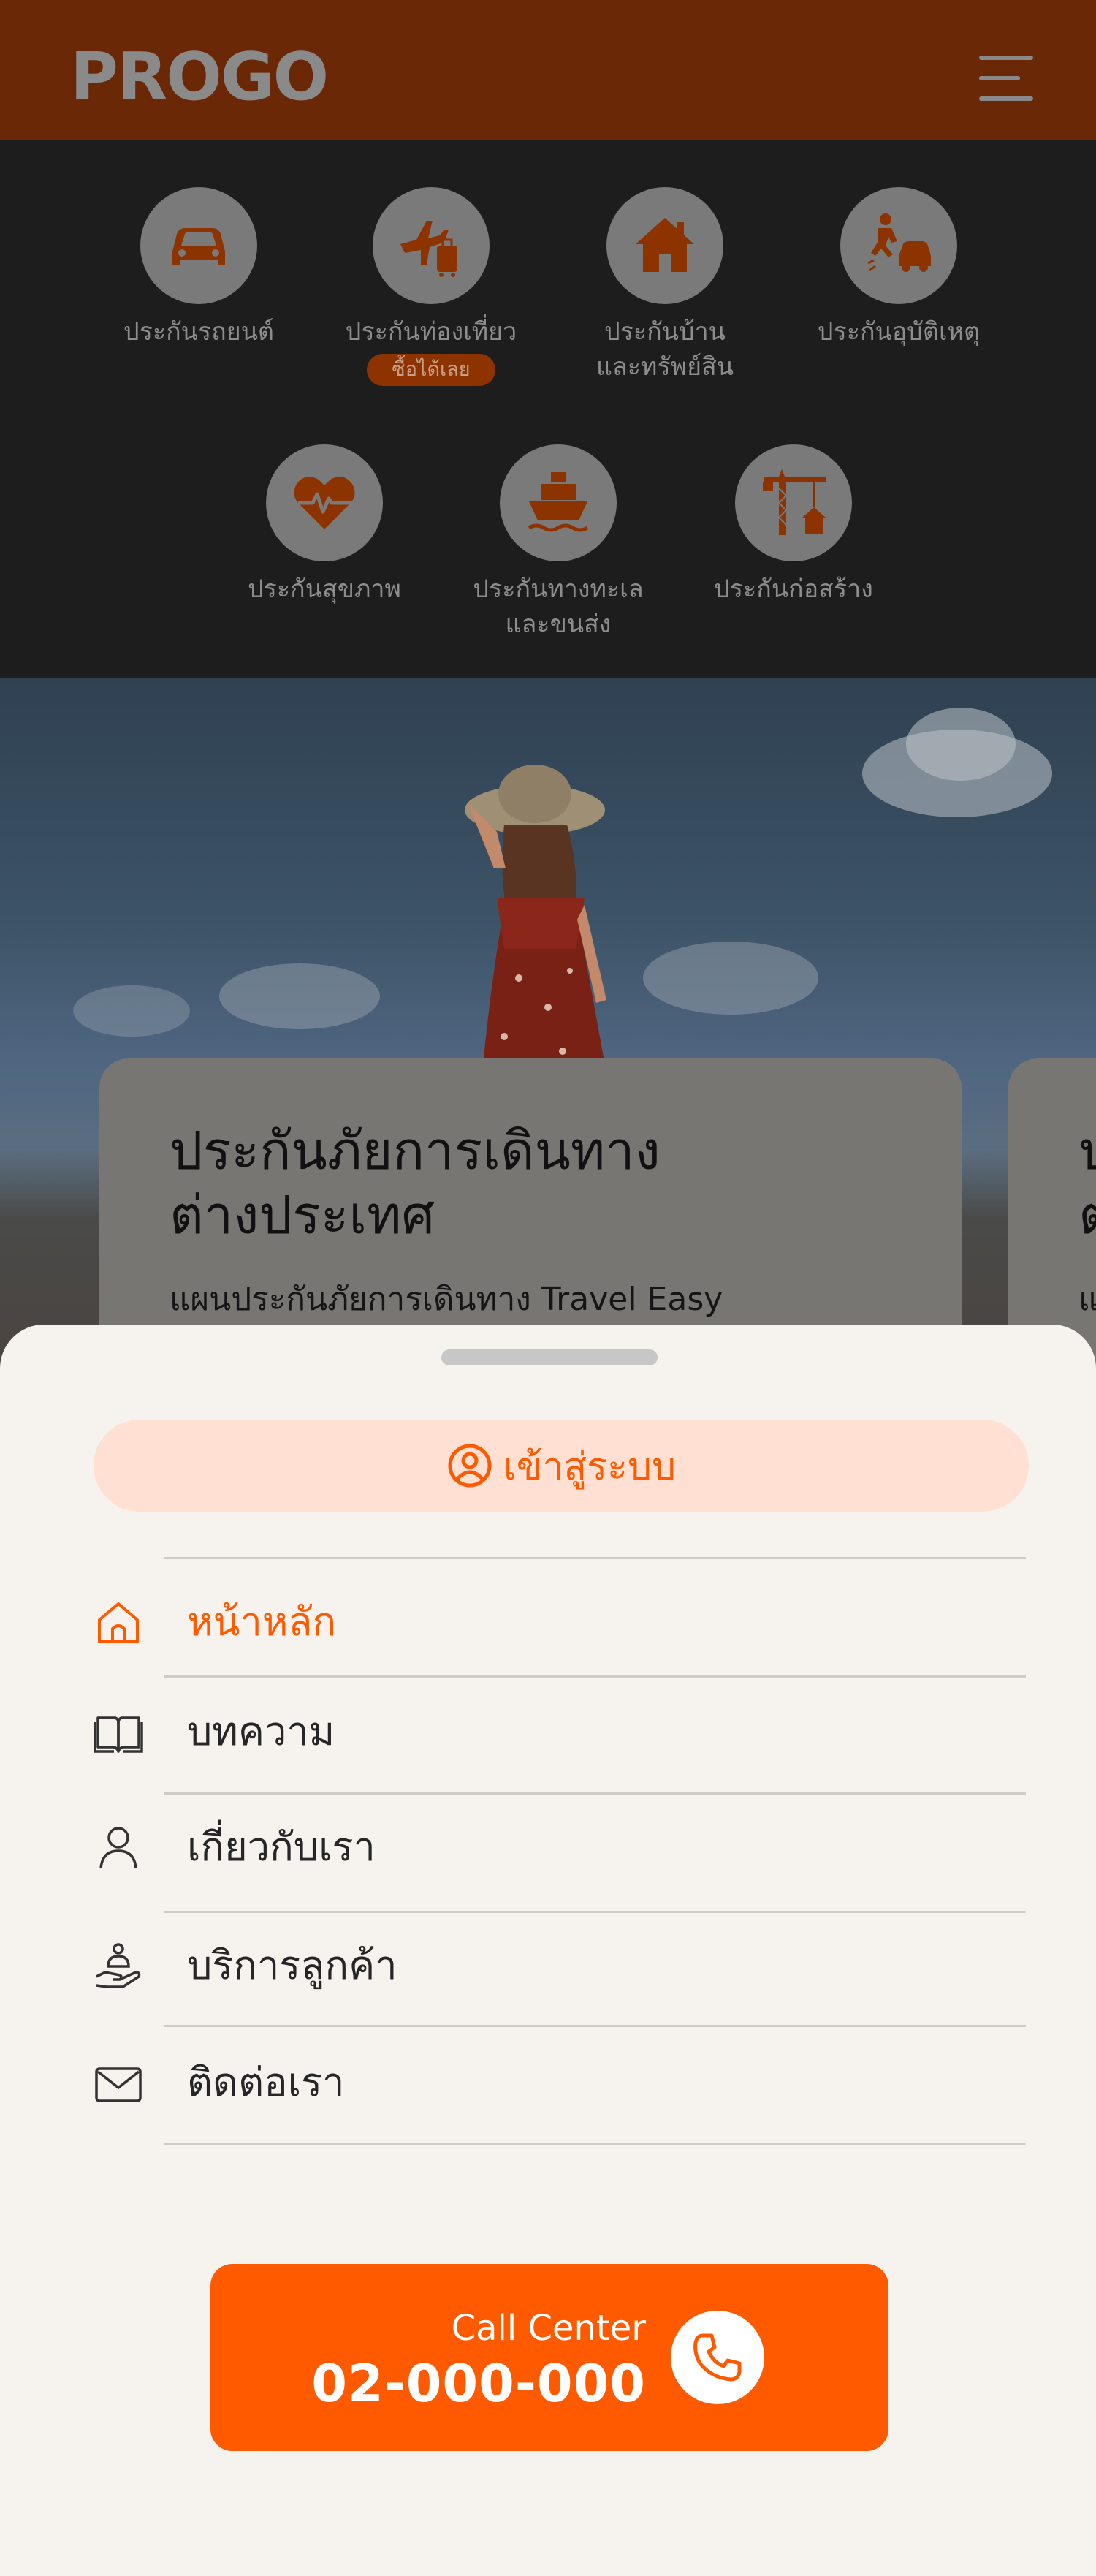  I want to click on category-label: ประกันรถยนต์, so click(199, 331).